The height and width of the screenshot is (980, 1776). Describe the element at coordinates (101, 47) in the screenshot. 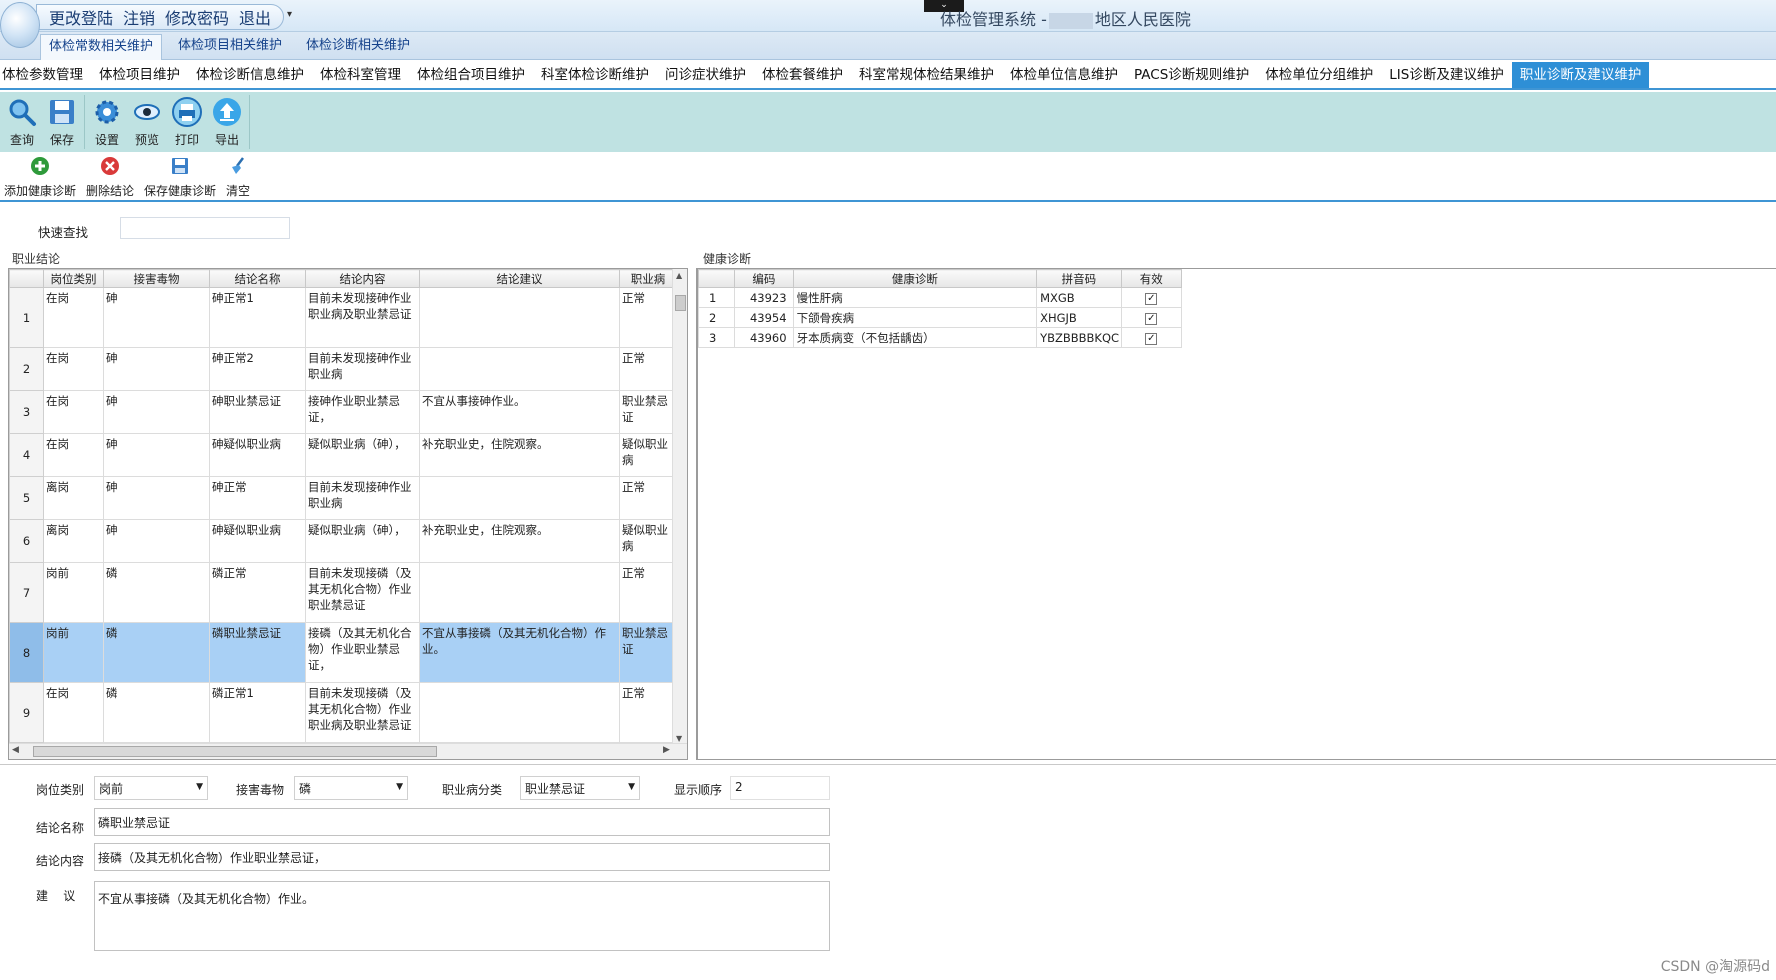

I see `tab-constants: 体检常数相关维护` at that location.